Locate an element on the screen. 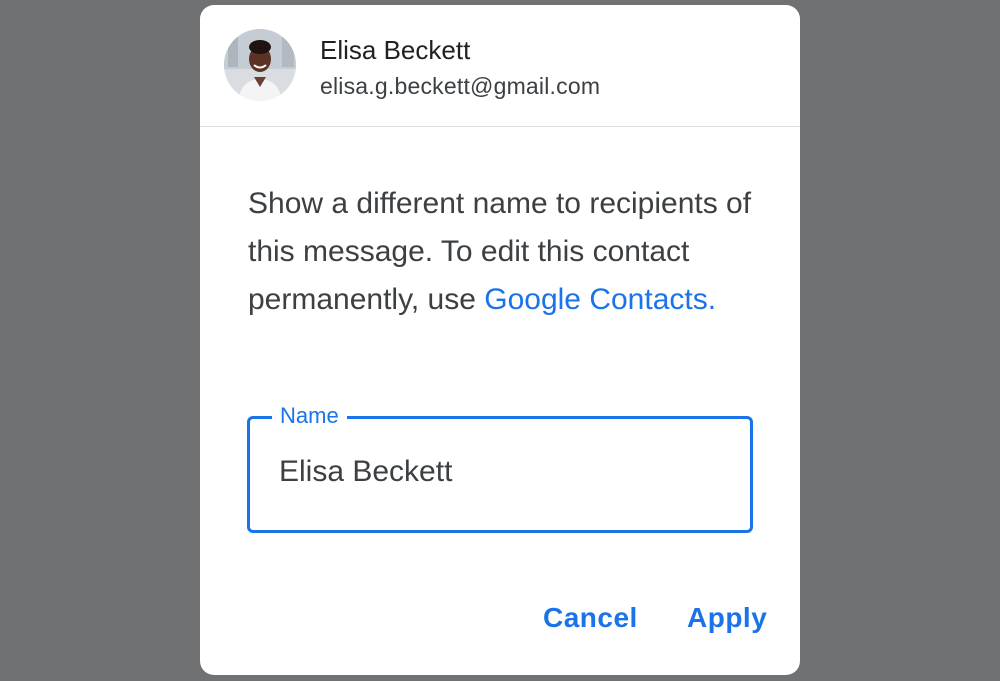 The width and height of the screenshot is (1000, 681). name-field: Name is located at coordinates (500, 467).